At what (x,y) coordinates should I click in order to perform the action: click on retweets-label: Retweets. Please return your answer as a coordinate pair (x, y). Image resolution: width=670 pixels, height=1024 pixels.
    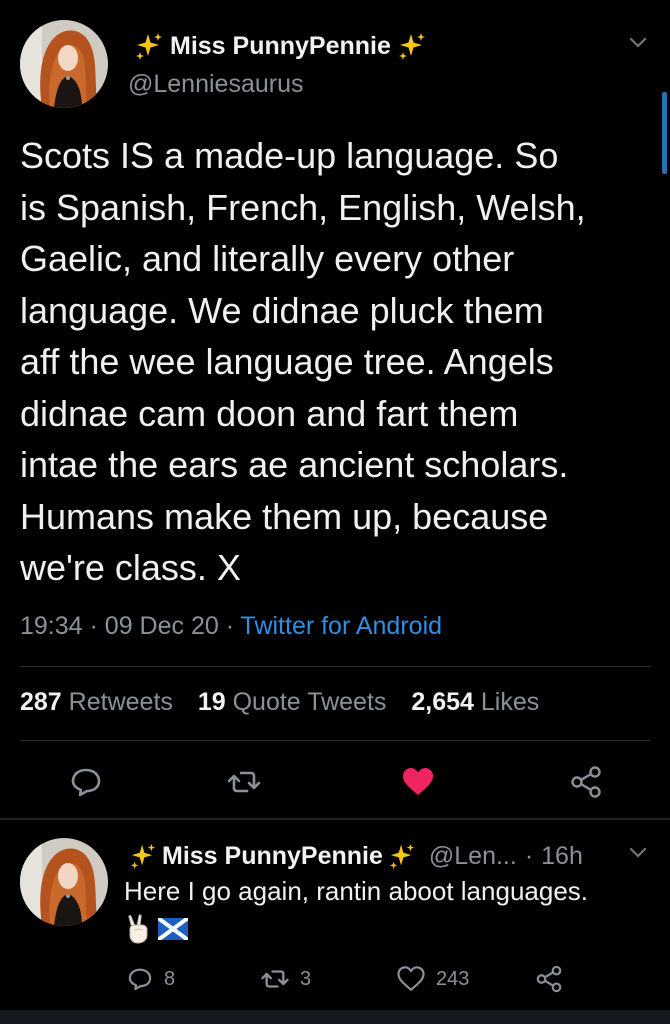
    Looking at the image, I should click on (120, 702).